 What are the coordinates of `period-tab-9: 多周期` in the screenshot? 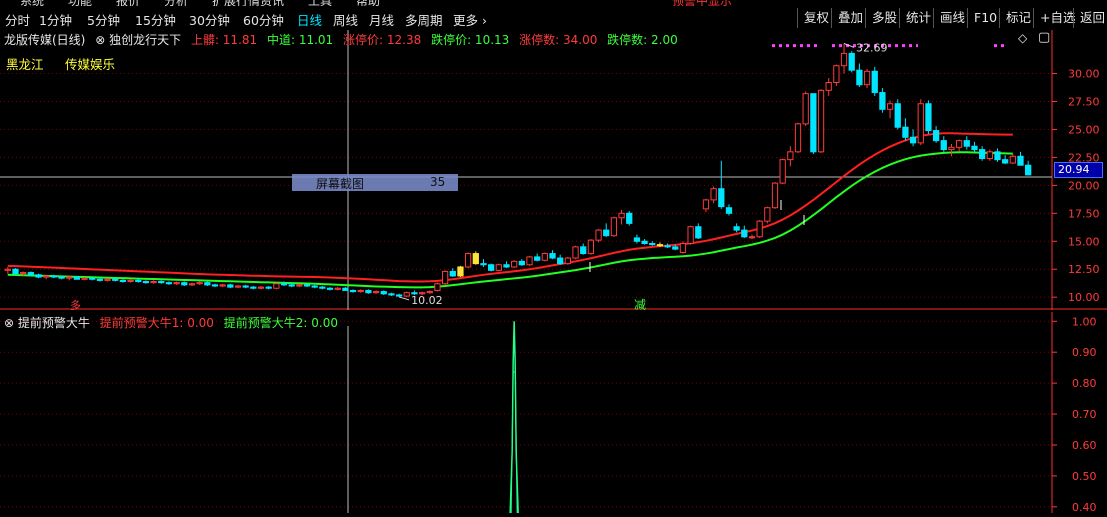 It's located at (424, 19).